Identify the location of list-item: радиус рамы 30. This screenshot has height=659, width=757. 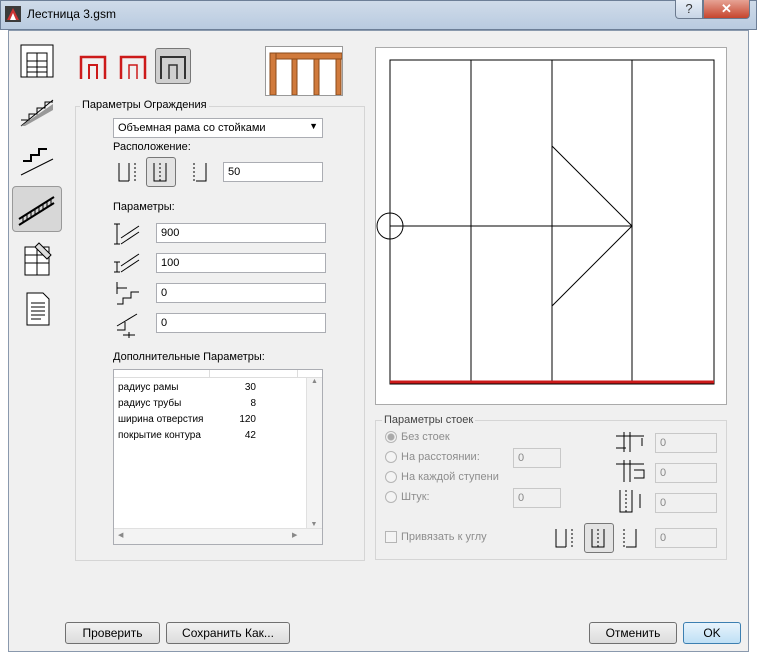
(220, 390).